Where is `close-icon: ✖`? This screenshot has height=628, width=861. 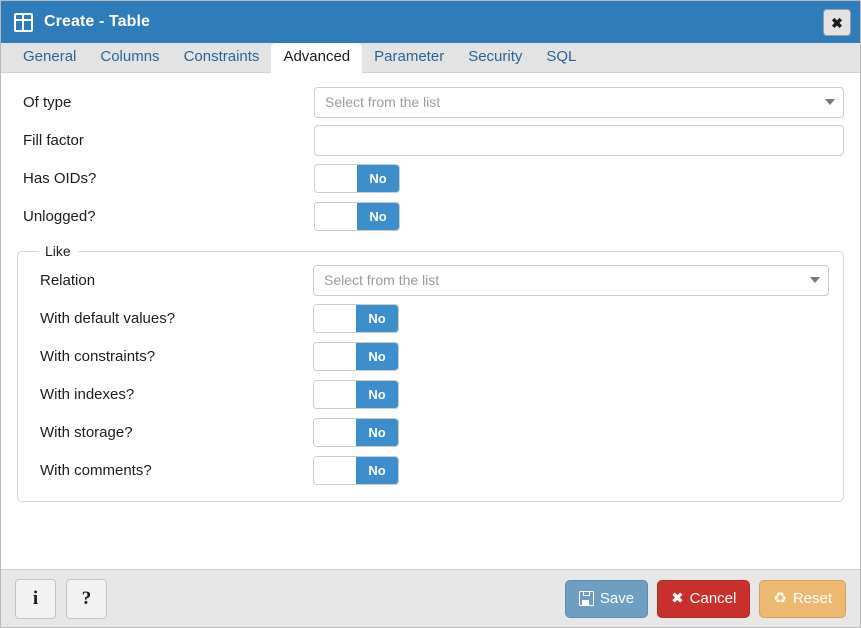
close-icon: ✖ is located at coordinates (837, 22).